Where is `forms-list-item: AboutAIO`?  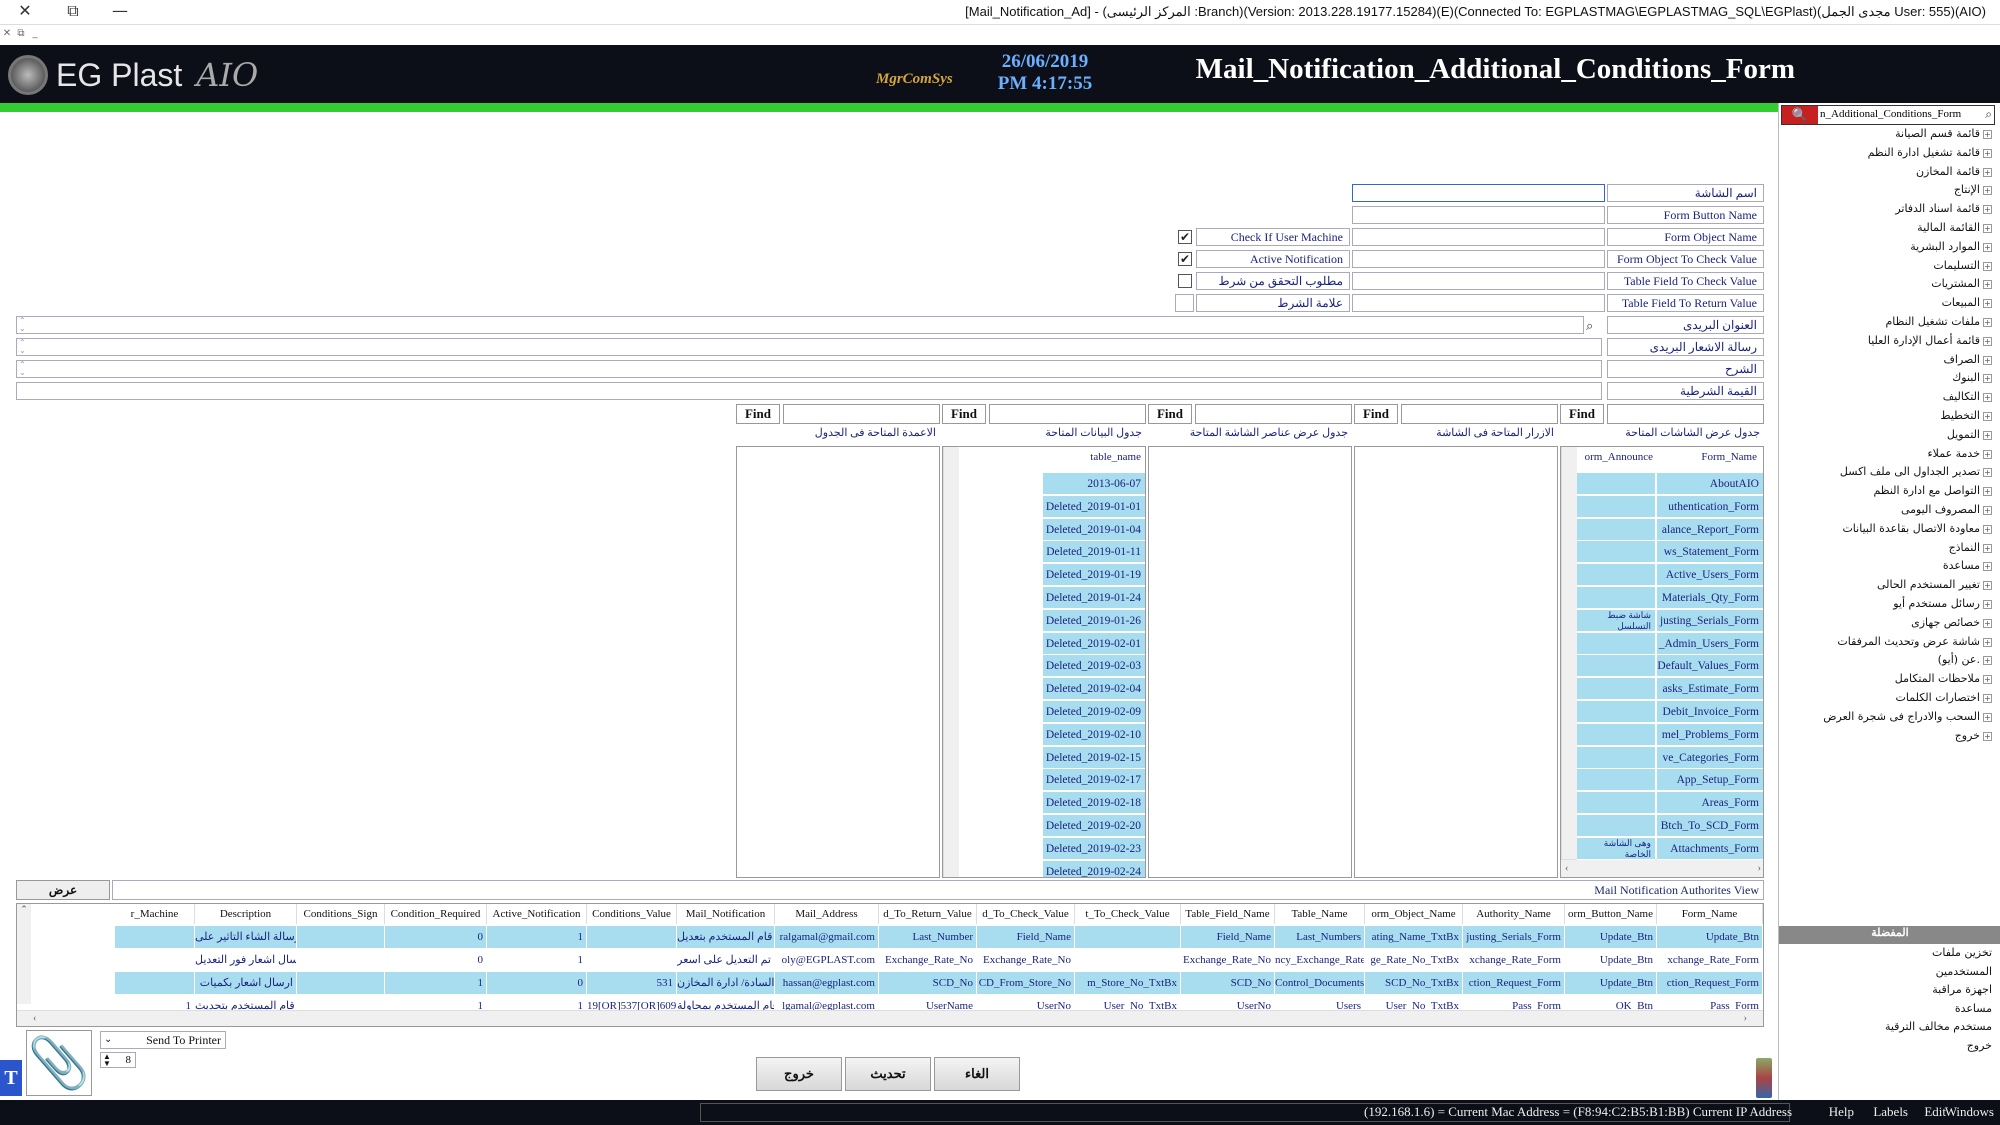
forms-list-item: AboutAIO is located at coordinates (1710, 484).